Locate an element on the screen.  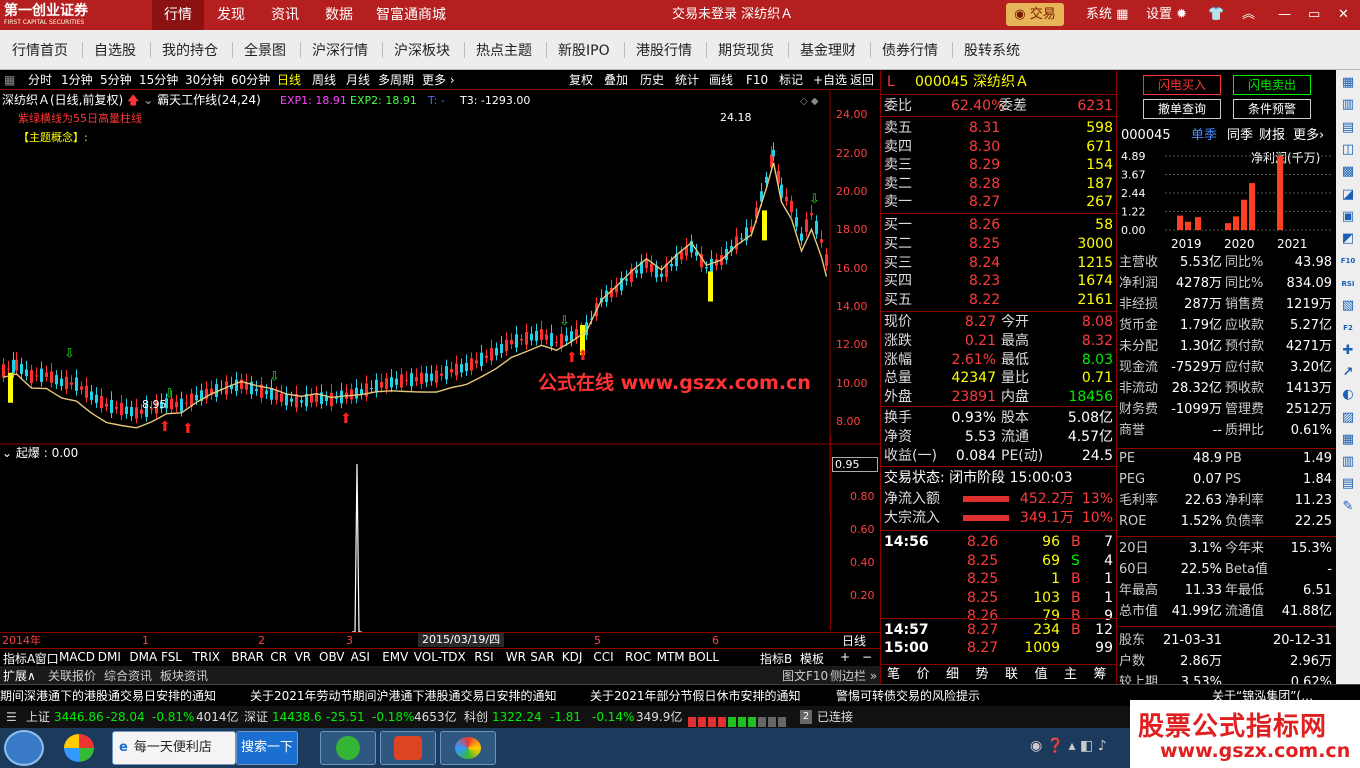
fin-tab-more: 更多› is located at coordinates (1308, 136).